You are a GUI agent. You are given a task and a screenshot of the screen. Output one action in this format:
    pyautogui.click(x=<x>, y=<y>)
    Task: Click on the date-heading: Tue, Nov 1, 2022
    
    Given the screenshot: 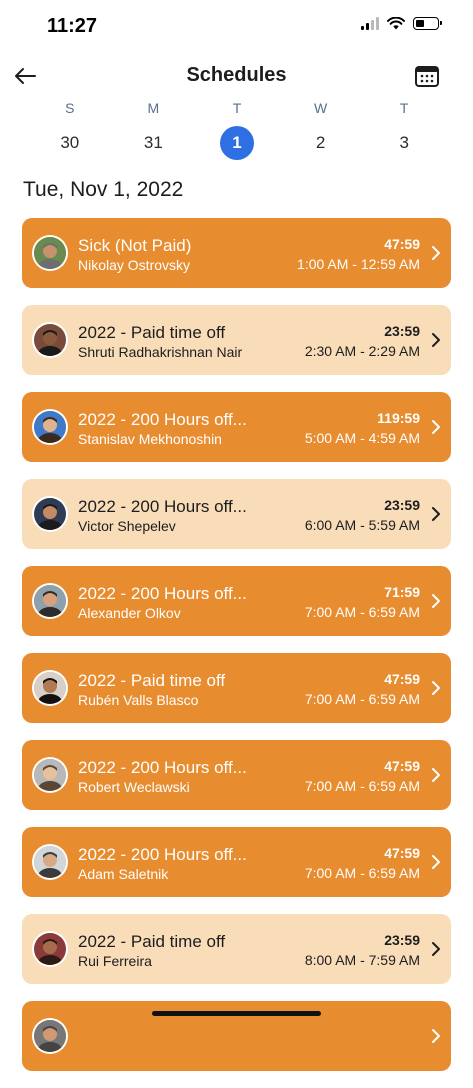 What is the action you would take?
    pyautogui.click(x=103, y=189)
    